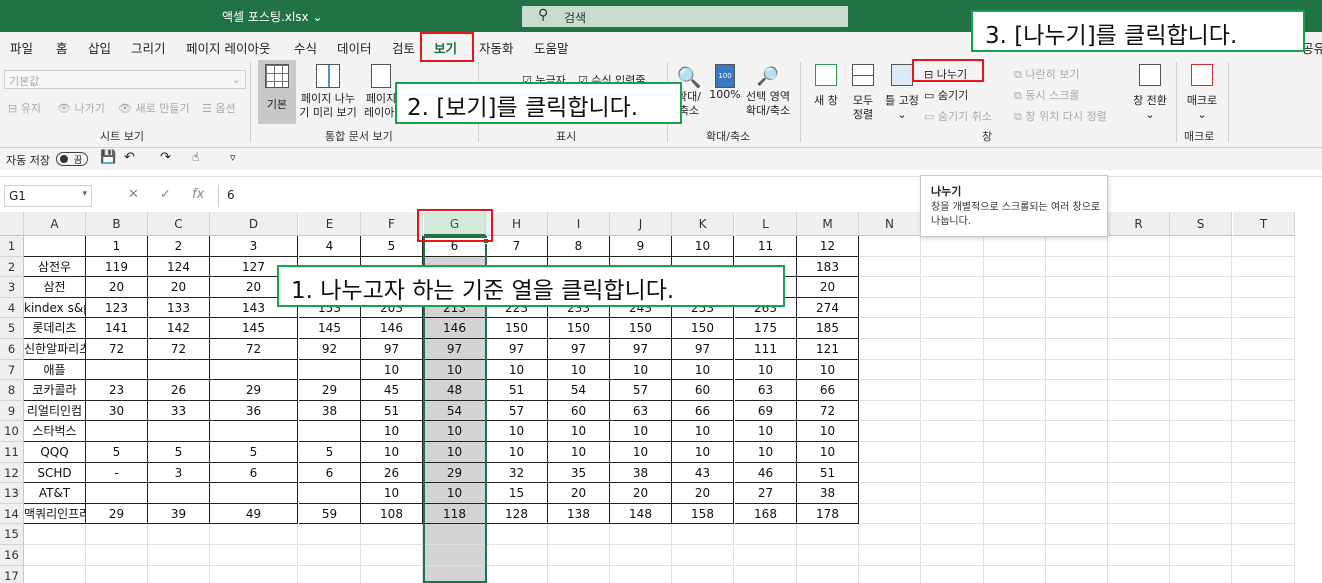 The height and width of the screenshot is (583, 1322). What do you see at coordinates (828, 287) in the screenshot?
I see `cell: 20` at bounding box center [828, 287].